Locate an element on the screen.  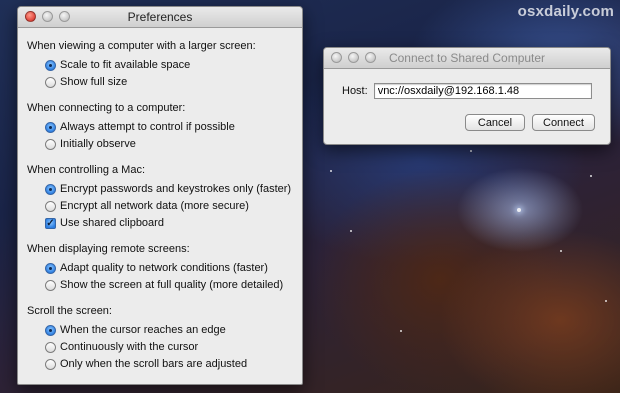
window-title: Preferences is located at coordinates (160, 17).